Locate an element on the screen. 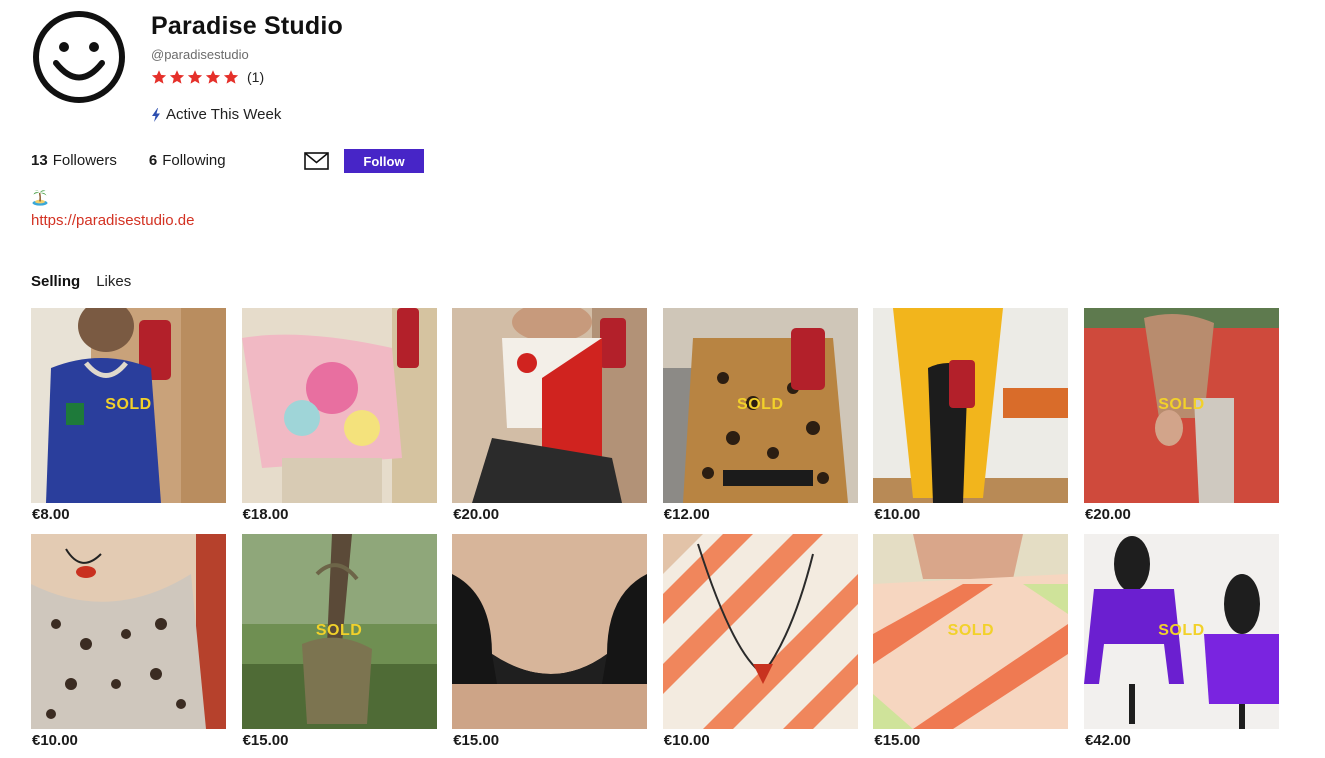 This screenshot has height=758, width=1325. listing-card: SOLD €12.00 is located at coordinates (760, 421).